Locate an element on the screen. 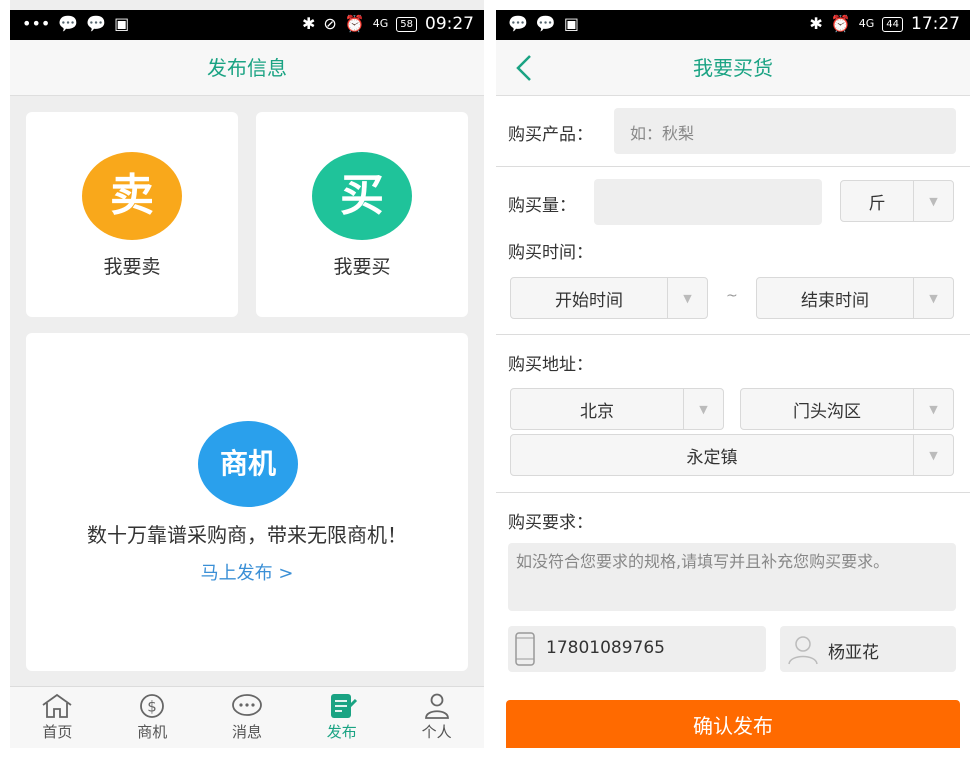 The width and height of the screenshot is (980, 757). title-bar: 发布信息 is located at coordinates (247, 68).